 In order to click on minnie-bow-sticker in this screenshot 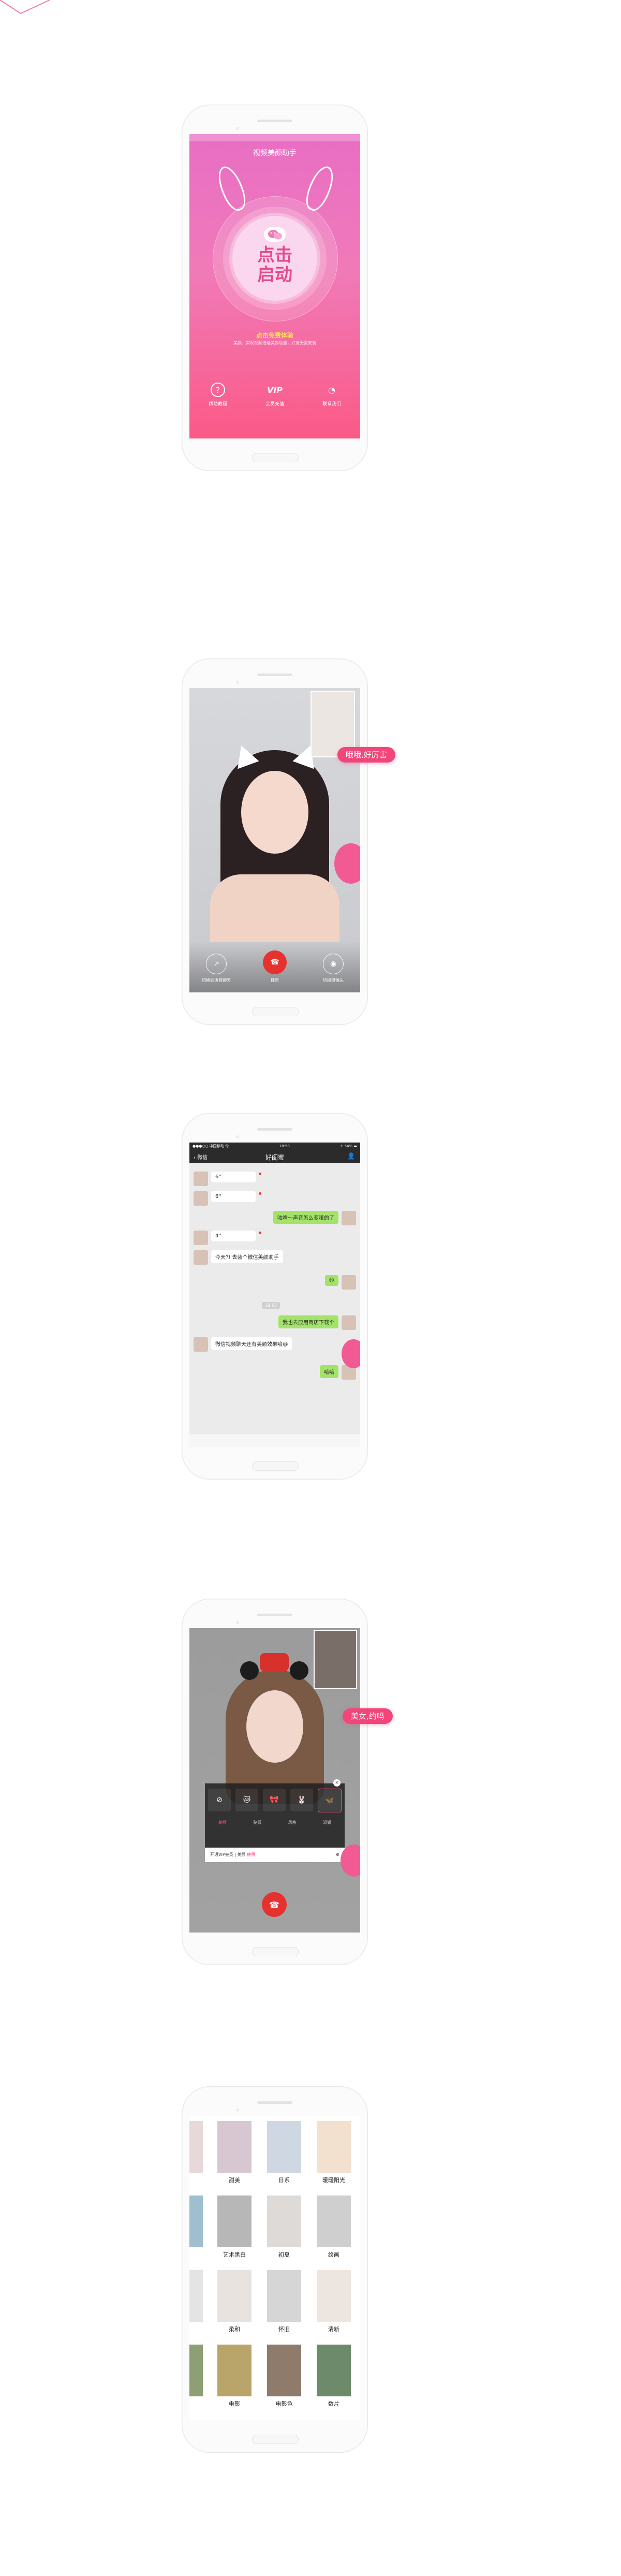, I will do `click(274, 1669)`.